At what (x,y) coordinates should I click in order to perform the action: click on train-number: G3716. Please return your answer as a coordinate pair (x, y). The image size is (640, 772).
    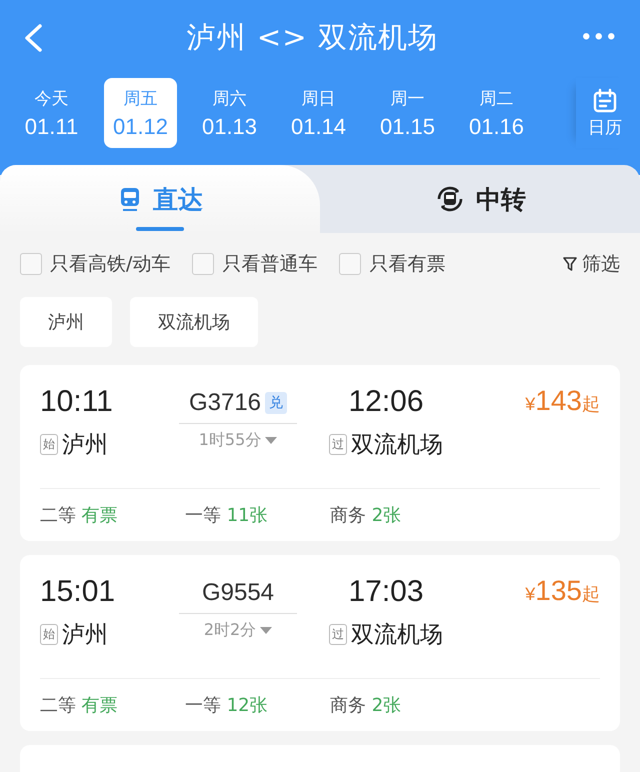
    Looking at the image, I should click on (225, 403).